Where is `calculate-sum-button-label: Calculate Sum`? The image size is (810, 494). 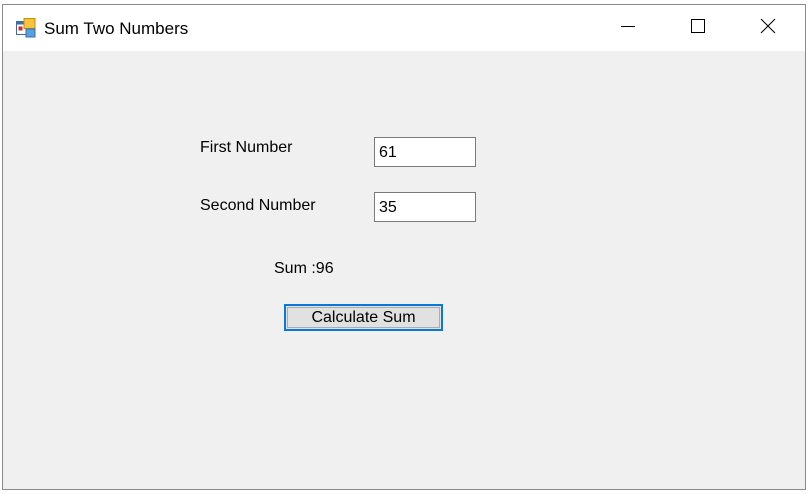
calculate-sum-button-label: Calculate Sum is located at coordinates (363, 317).